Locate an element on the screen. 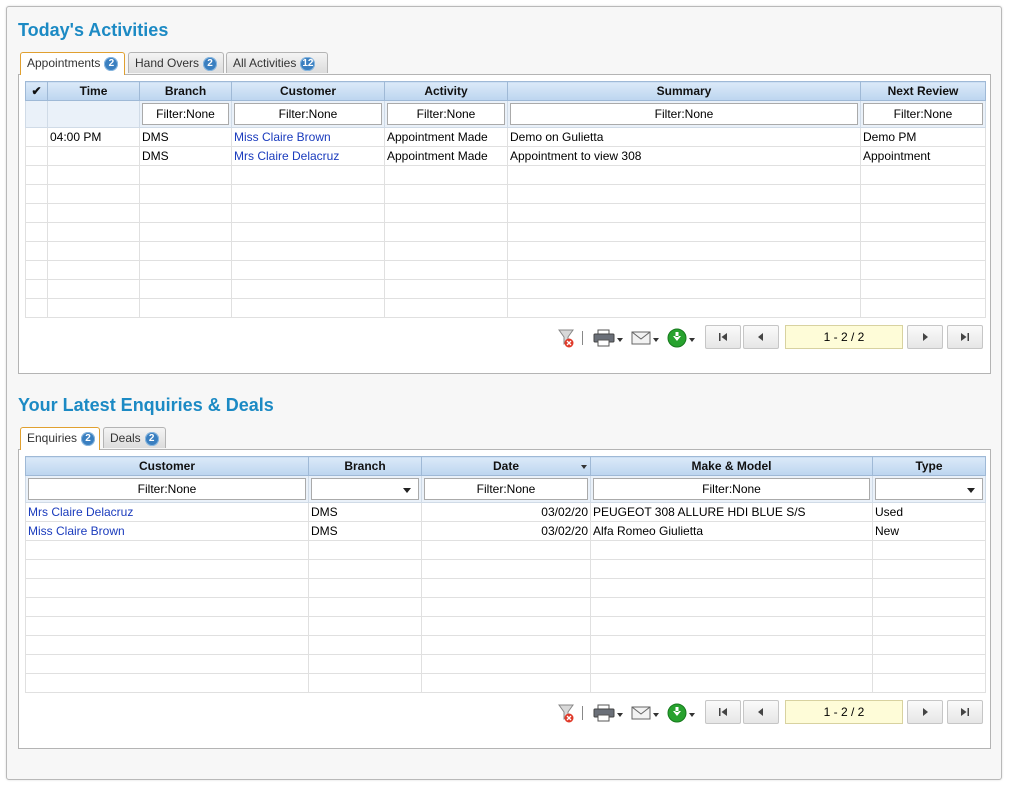 The height and width of the screenshot is (787, 1009). count-badge: 2 is located at coordinates (88, 438).